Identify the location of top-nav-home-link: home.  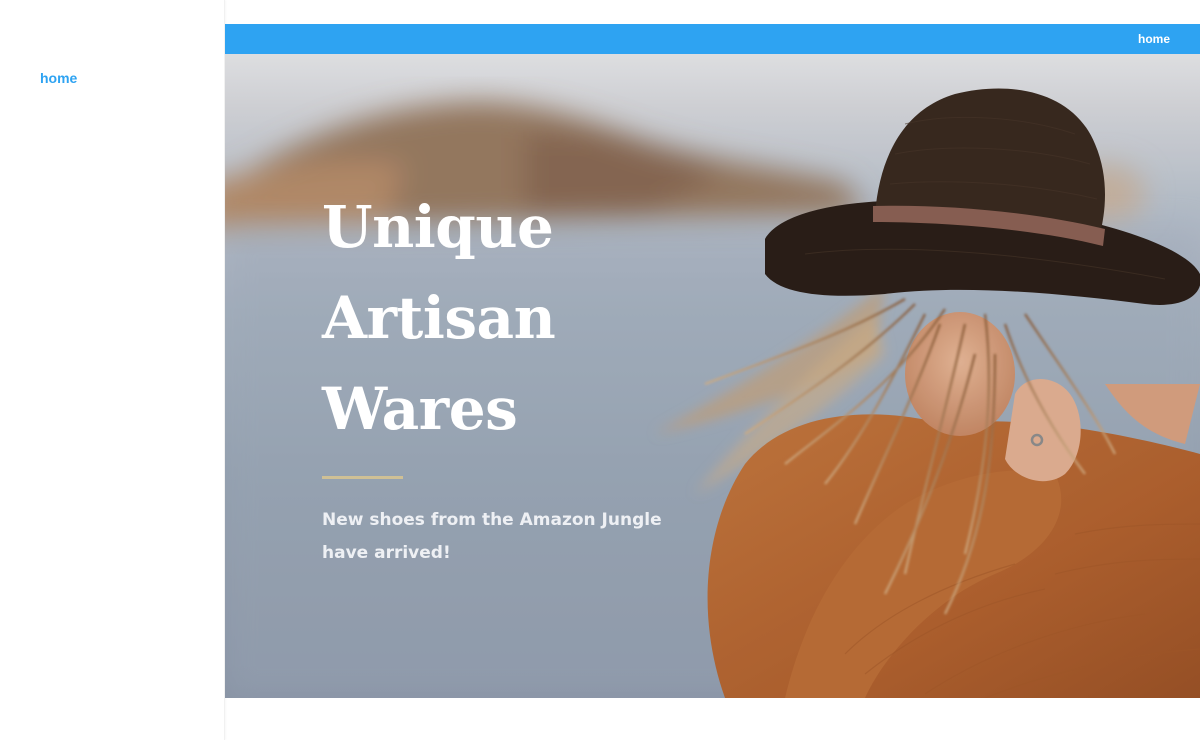
(1154, 39).